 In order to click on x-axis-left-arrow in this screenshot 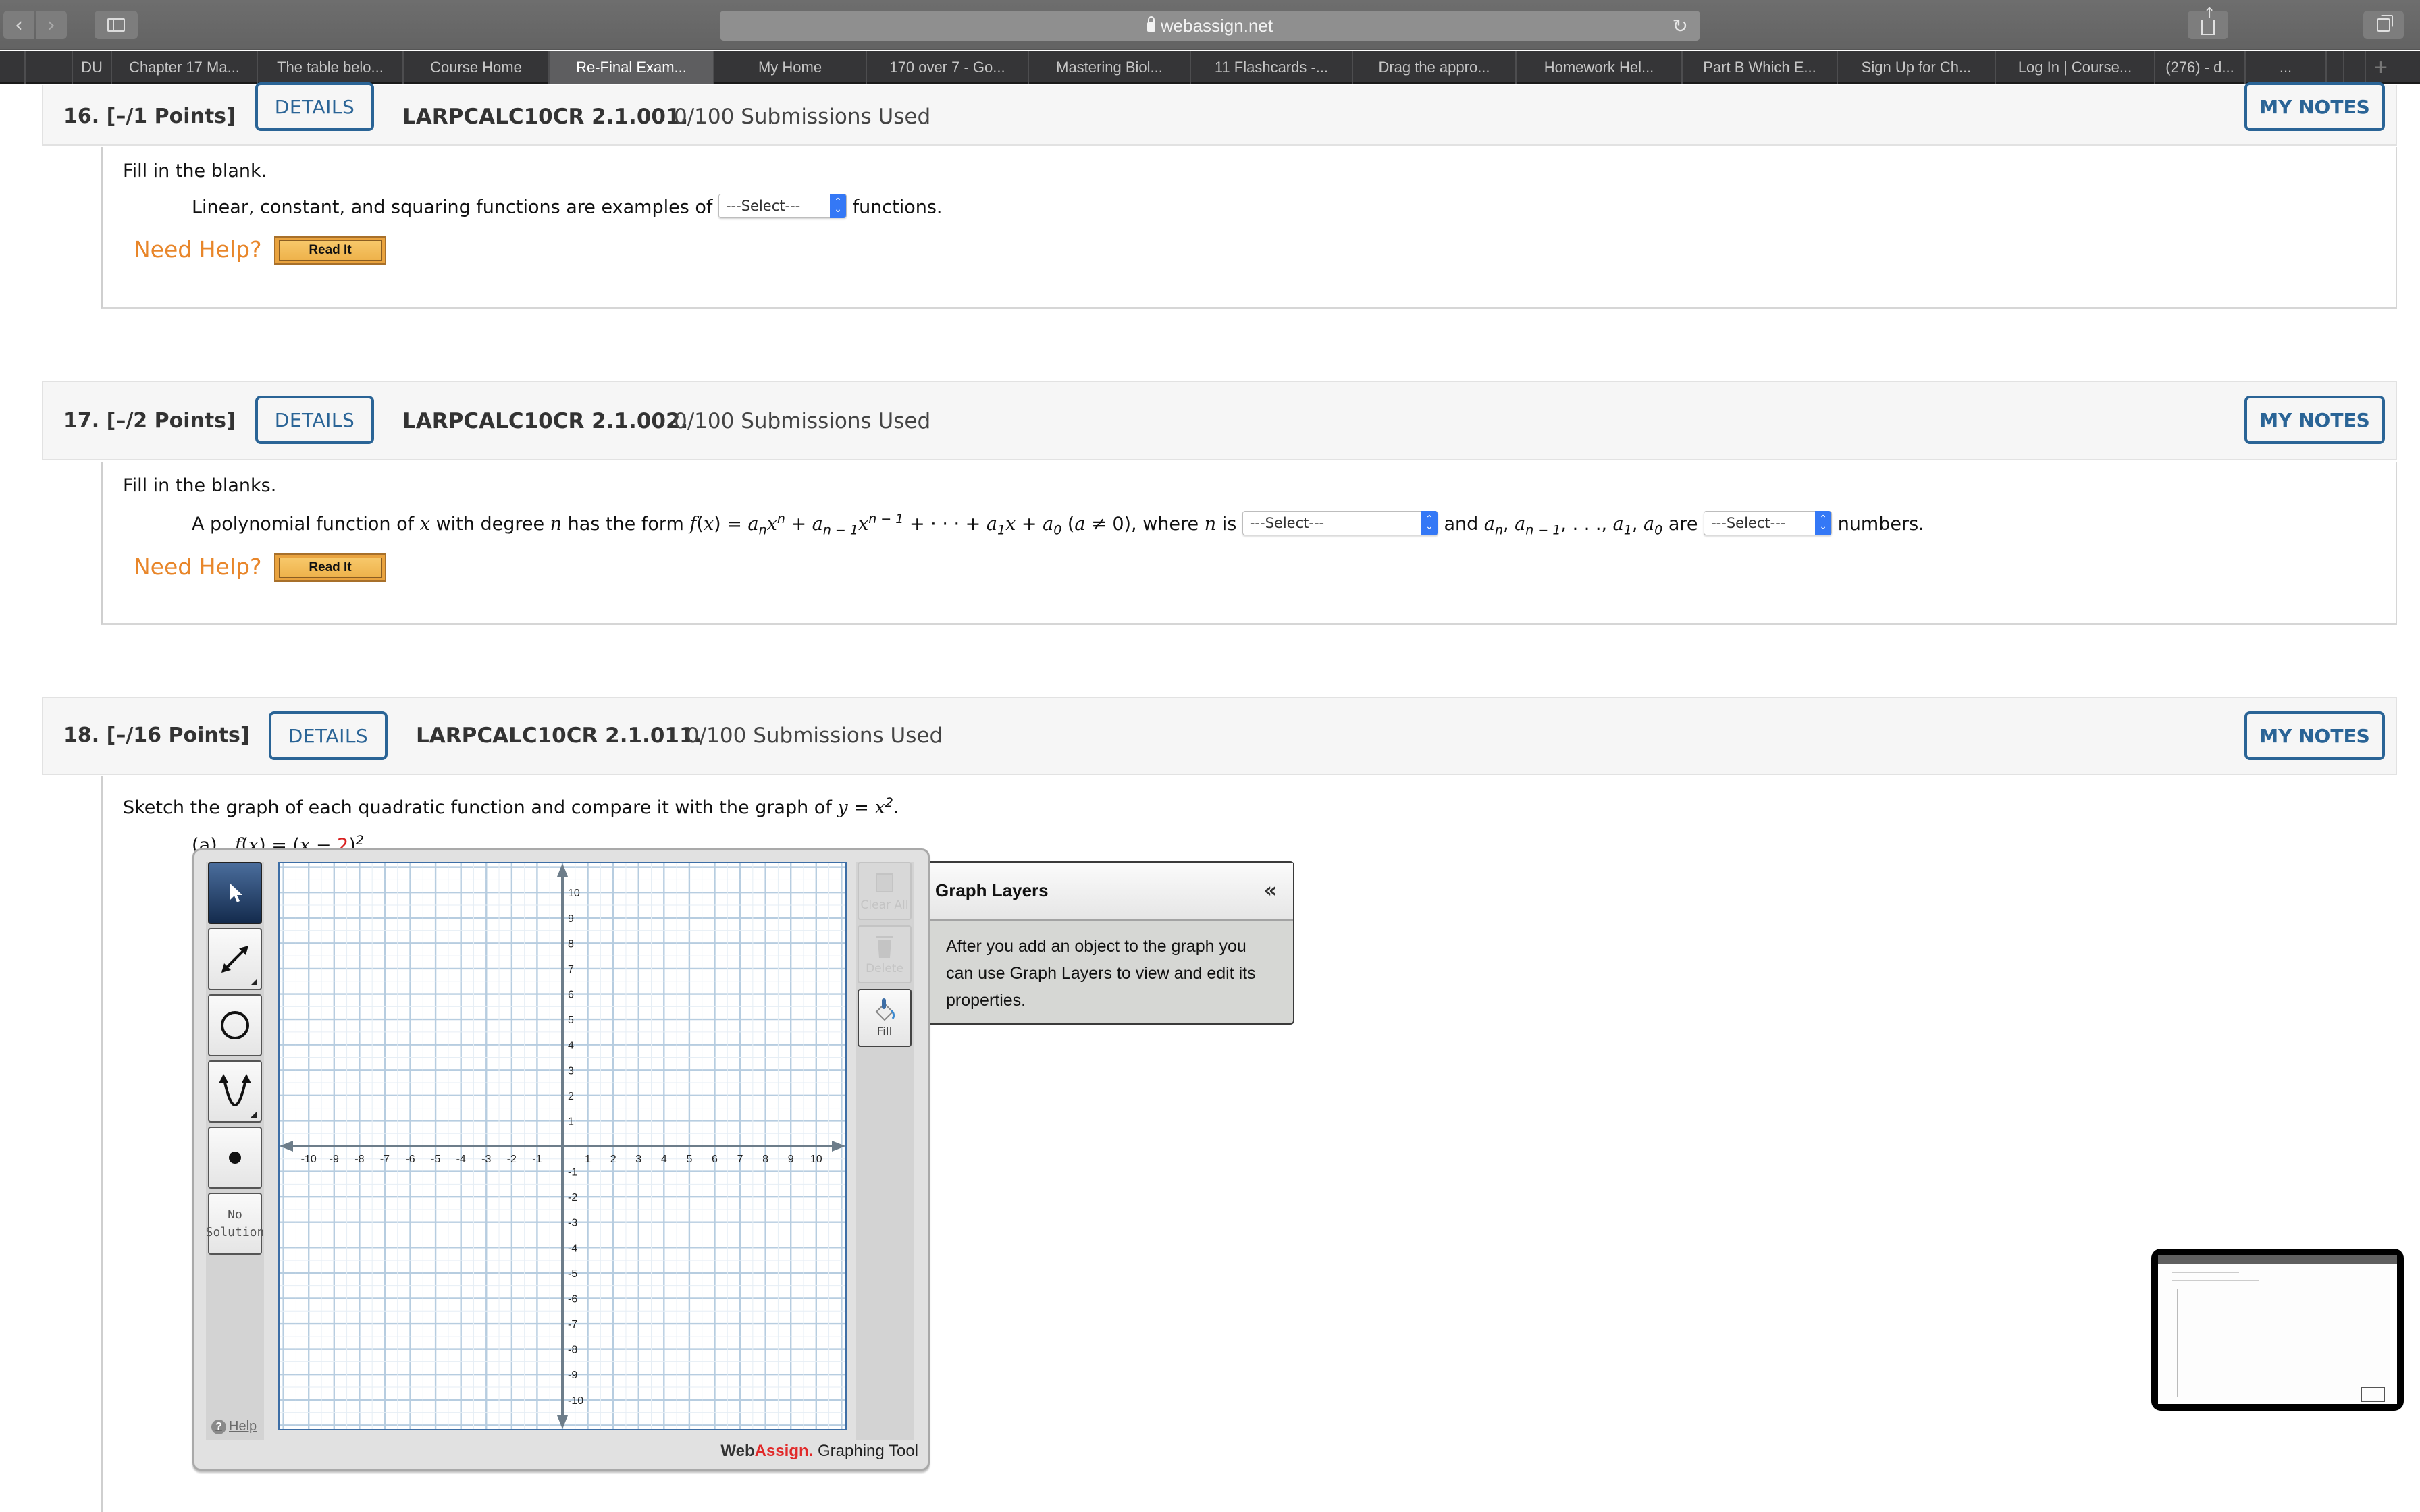, I will do `click(286, 1146)`.